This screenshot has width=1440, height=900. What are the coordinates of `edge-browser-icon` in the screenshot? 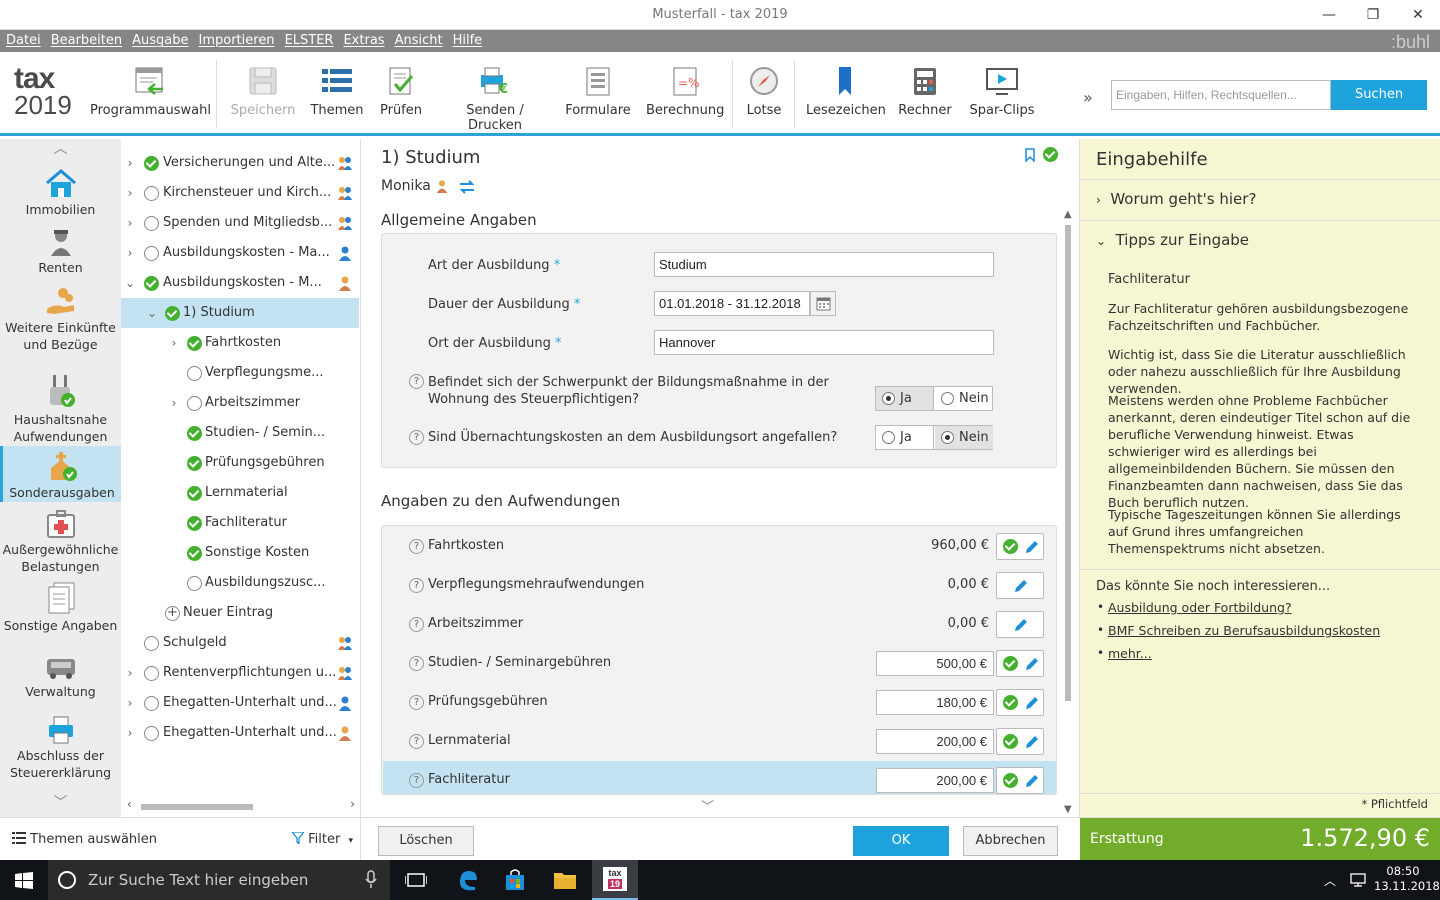 It's located at (468, 880).